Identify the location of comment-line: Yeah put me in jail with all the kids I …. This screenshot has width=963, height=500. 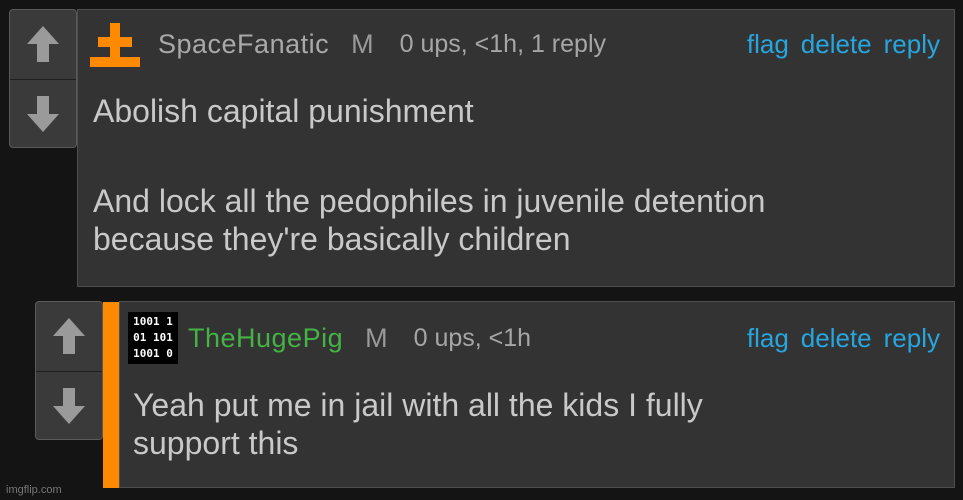
(418, 405).